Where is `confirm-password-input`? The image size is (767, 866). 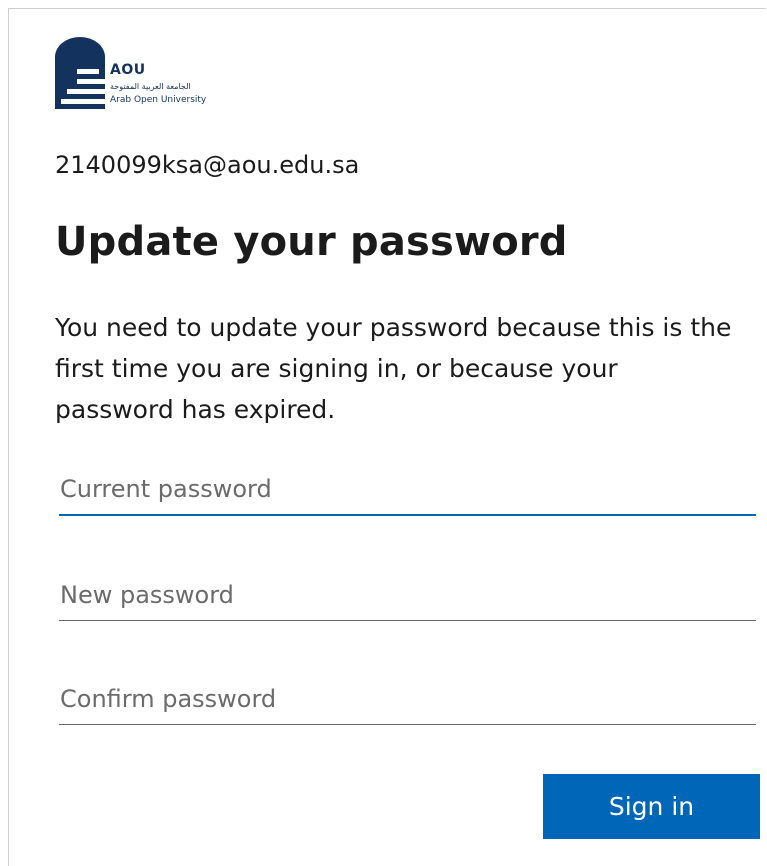
confirm-password-input is located at coordinates (407, 699).